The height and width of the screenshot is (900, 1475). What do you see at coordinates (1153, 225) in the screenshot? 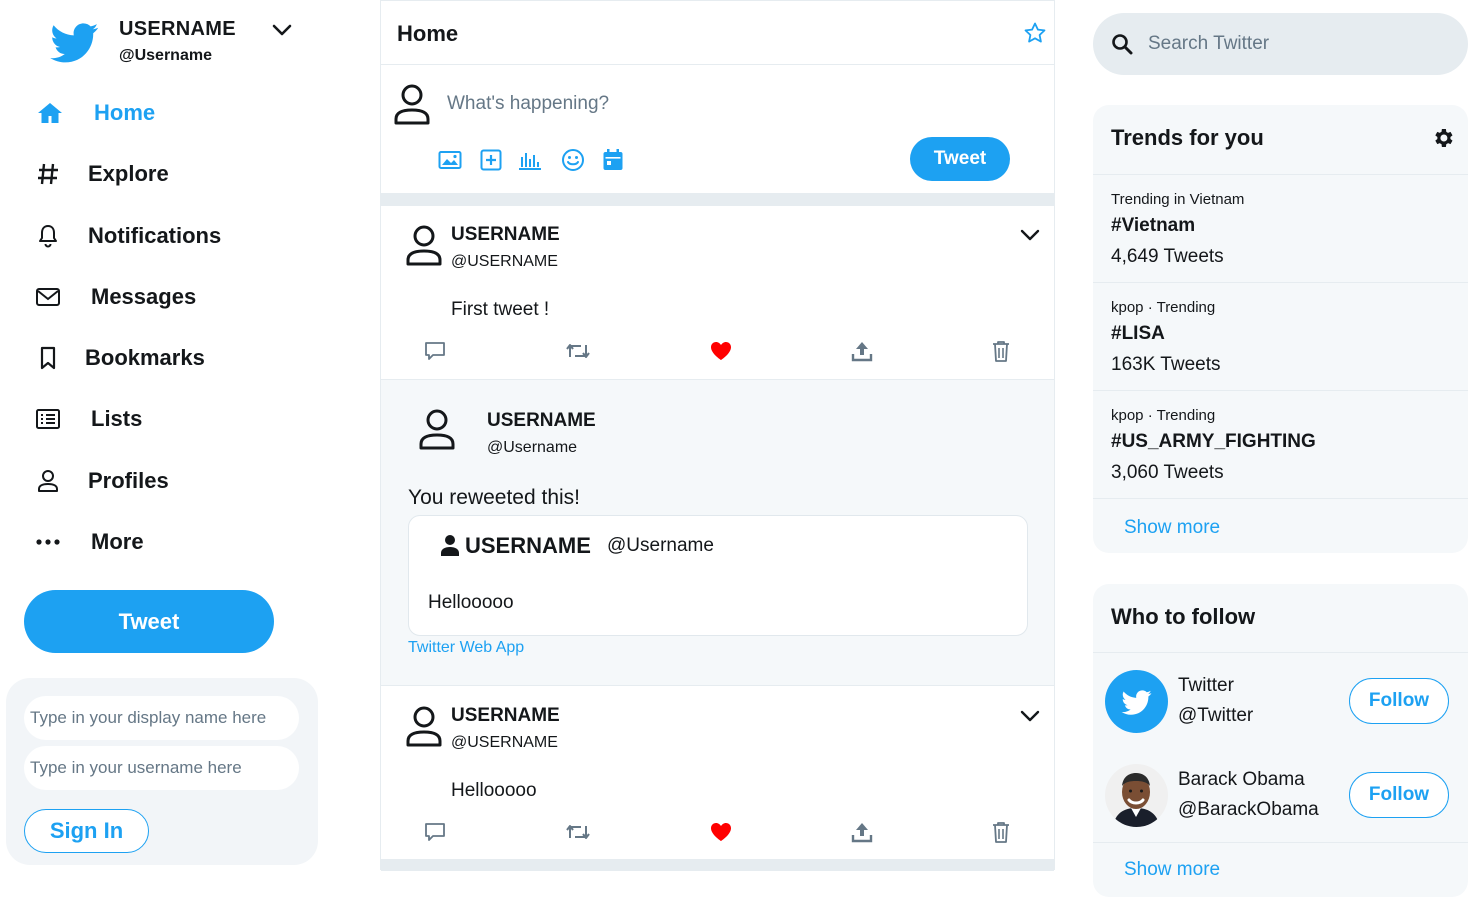
I see `trend-tag: #Vietnam` at bounding box center [1153, 225].